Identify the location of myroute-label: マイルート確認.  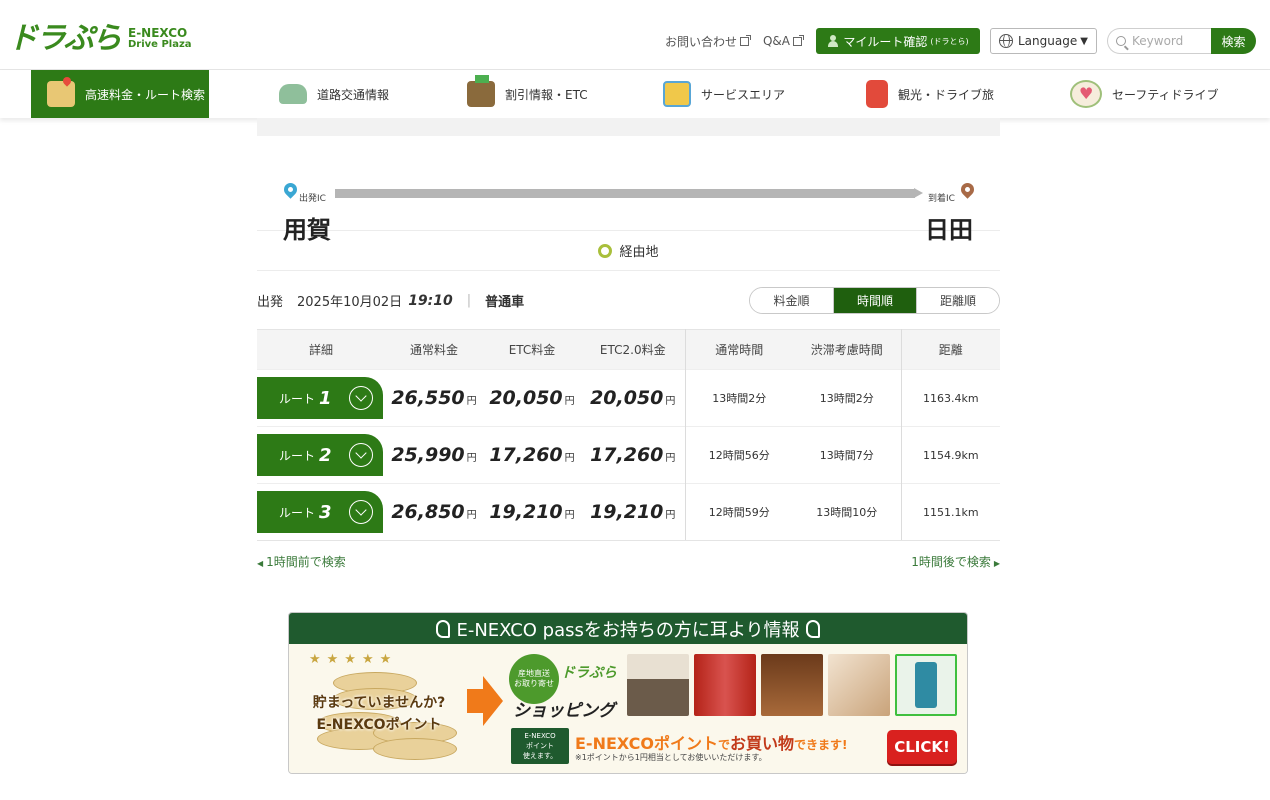
(885, 41).